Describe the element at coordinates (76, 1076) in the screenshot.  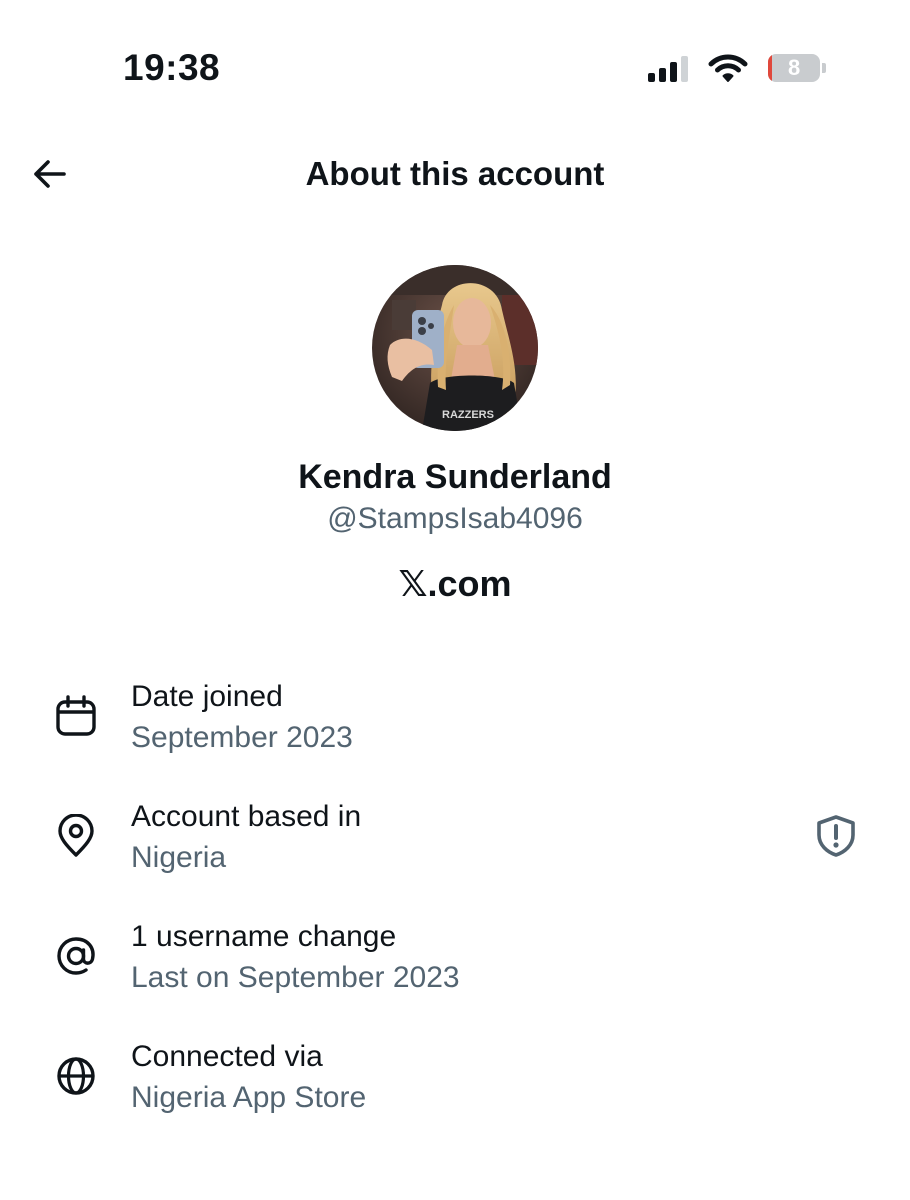
I see `globe-icon` at that location.